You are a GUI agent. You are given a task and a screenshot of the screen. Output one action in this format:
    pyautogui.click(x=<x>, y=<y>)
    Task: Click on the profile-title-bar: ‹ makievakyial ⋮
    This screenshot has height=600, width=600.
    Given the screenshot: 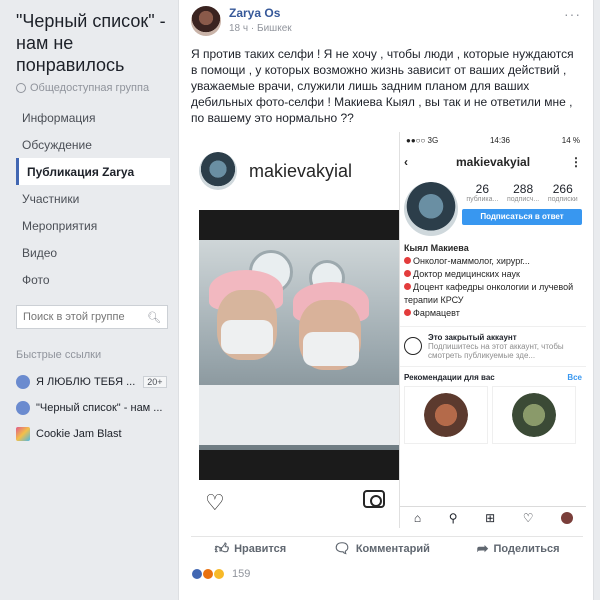 What is the action you would take?
    pyautogui.click(x=493, y=162)
    